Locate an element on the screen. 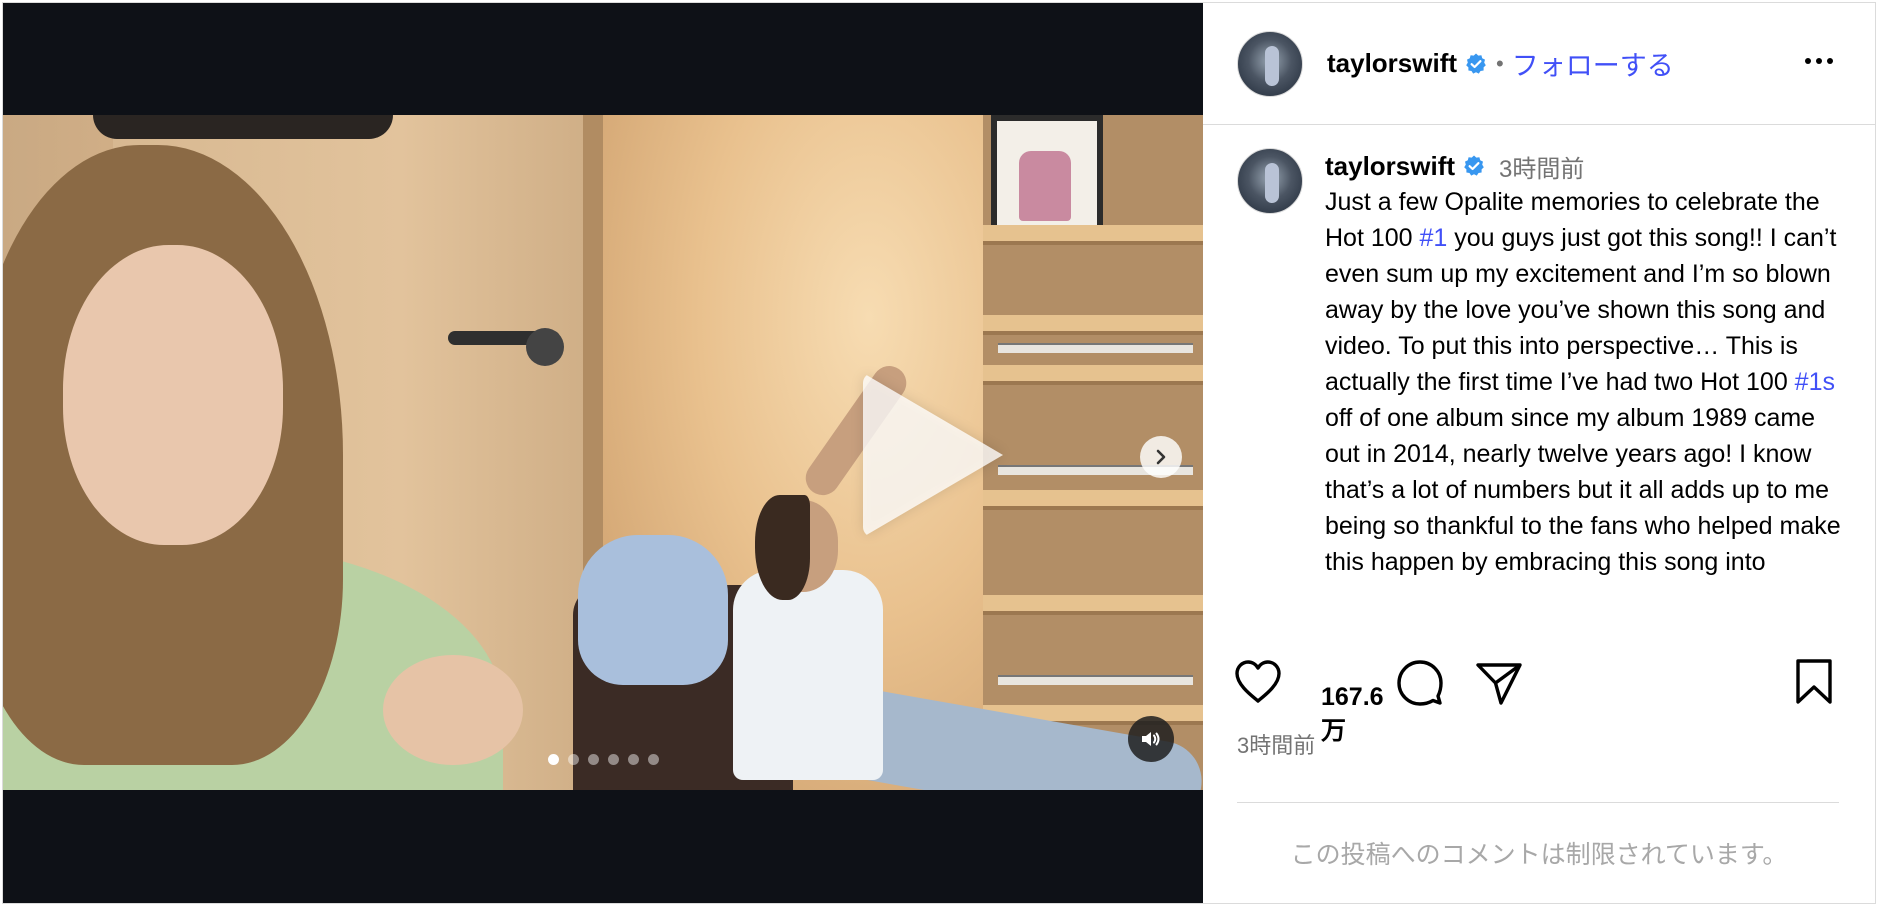 This screenshot has height=907, width=1878. woman-face is located at coordinates (173, 395).